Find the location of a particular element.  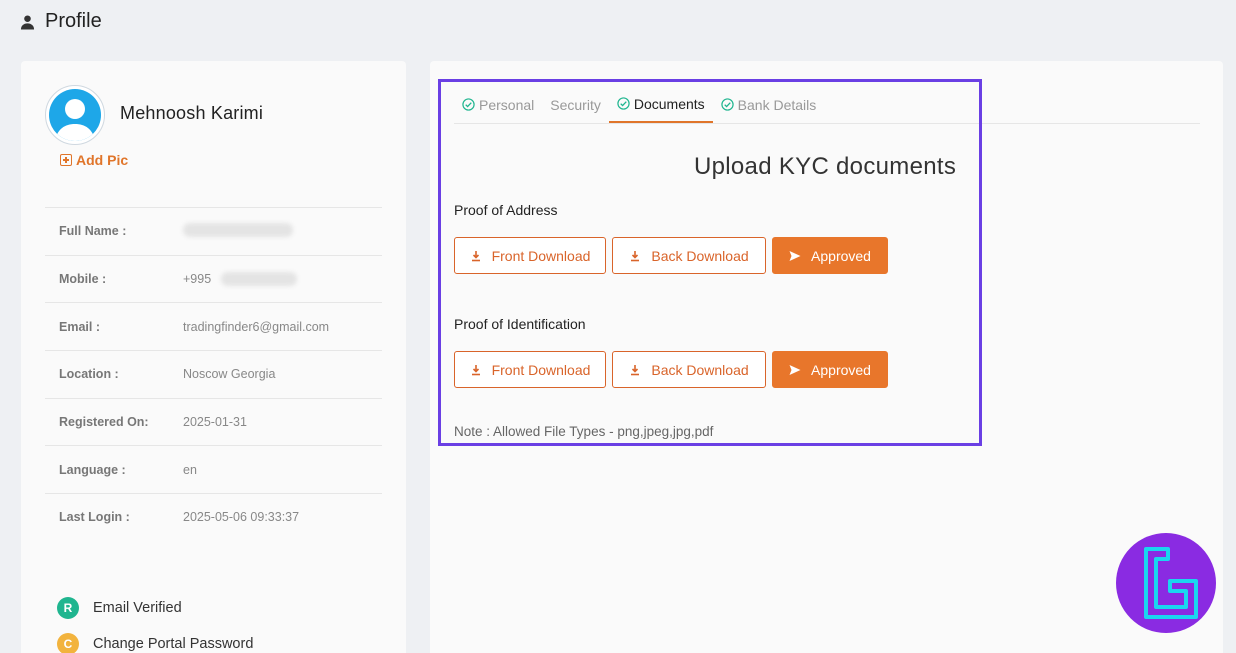

change-password-item: C Change Portal Password is located at coordinates (155, 639).